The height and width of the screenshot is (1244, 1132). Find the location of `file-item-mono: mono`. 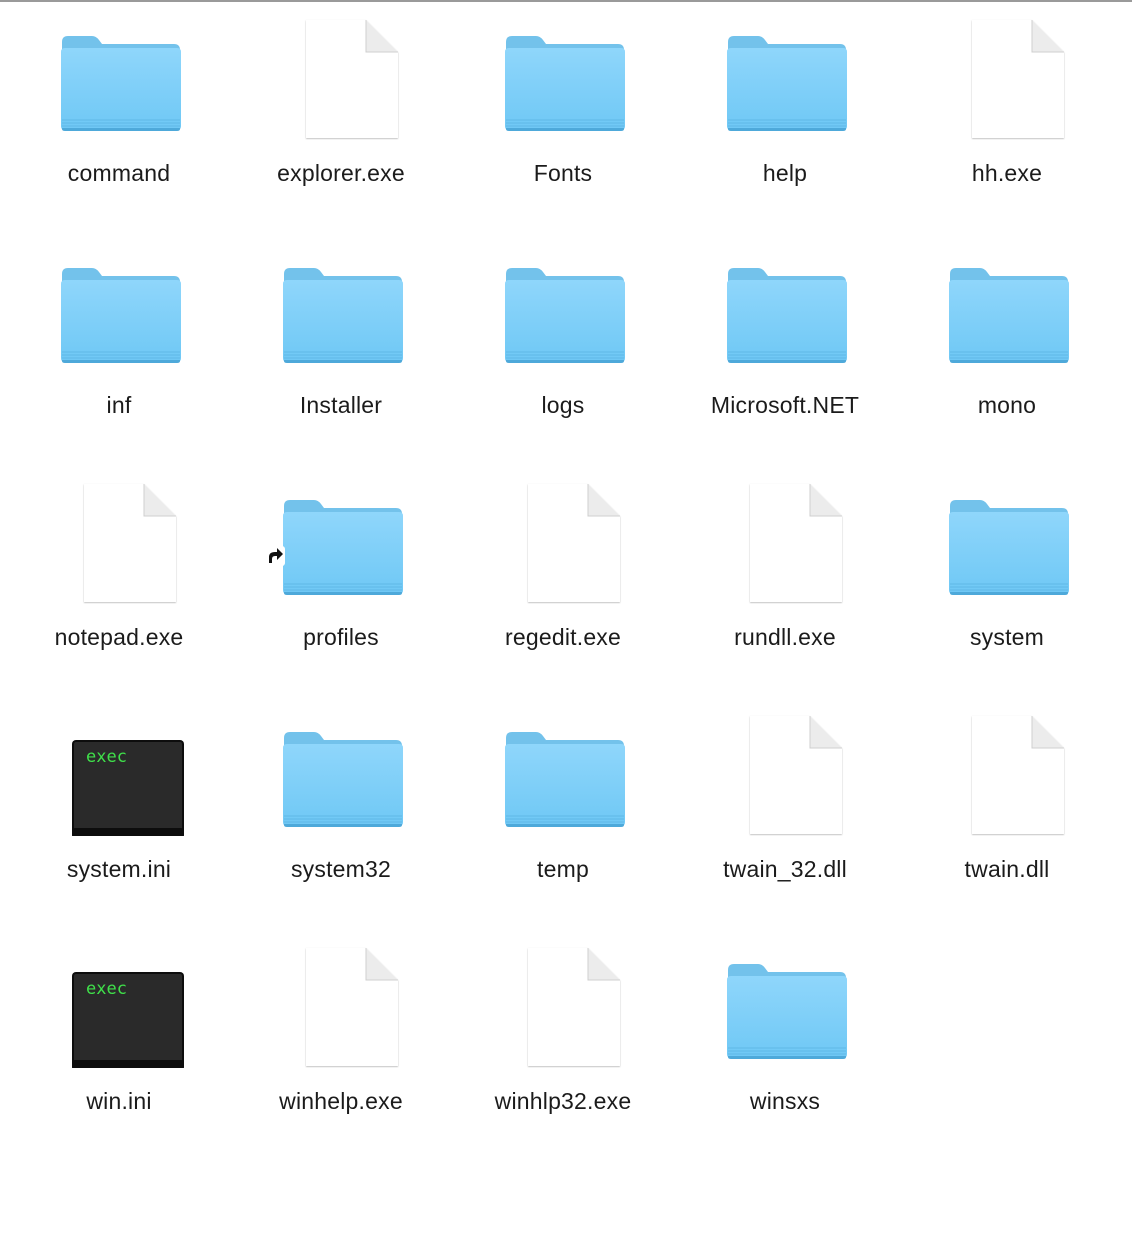

file-item-mono: mono is located at coordinates (1007, 348).